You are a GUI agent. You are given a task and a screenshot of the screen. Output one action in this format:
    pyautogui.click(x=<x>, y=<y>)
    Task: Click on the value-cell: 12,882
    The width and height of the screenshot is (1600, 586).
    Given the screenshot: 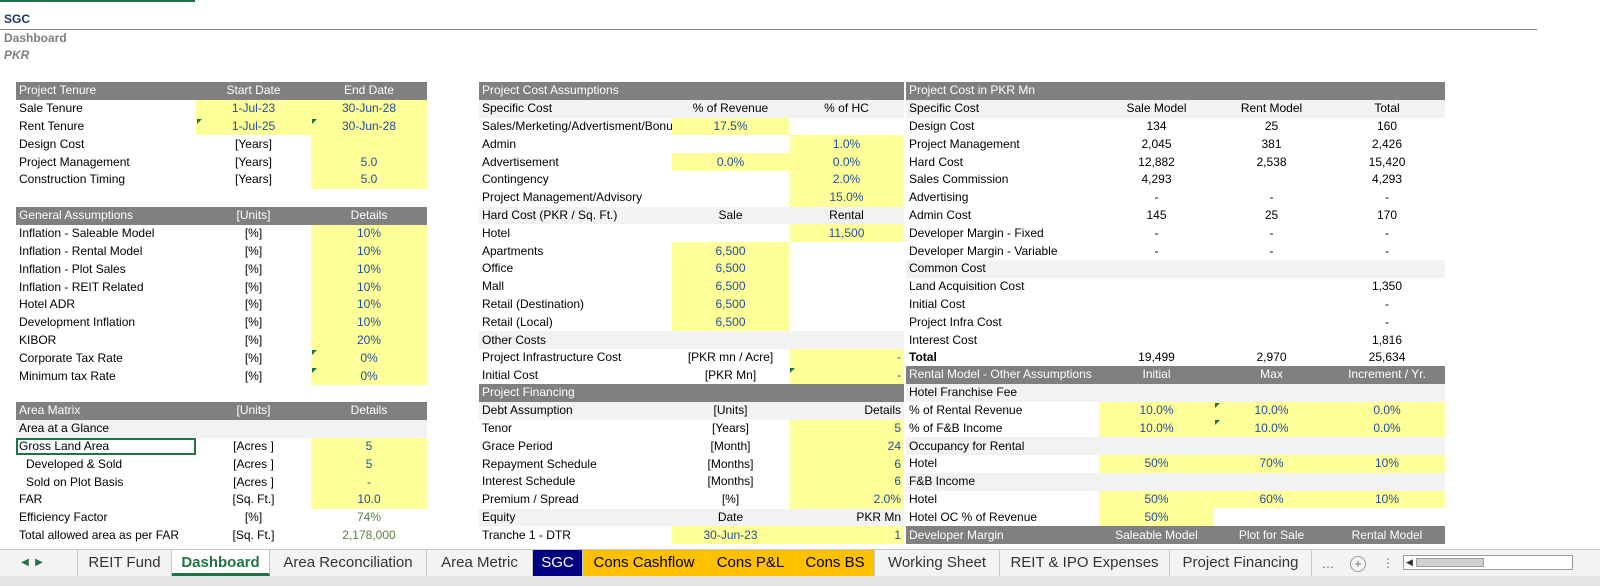 What is the action you would take?
    pyautogui.click(x=1156, y=162)
    